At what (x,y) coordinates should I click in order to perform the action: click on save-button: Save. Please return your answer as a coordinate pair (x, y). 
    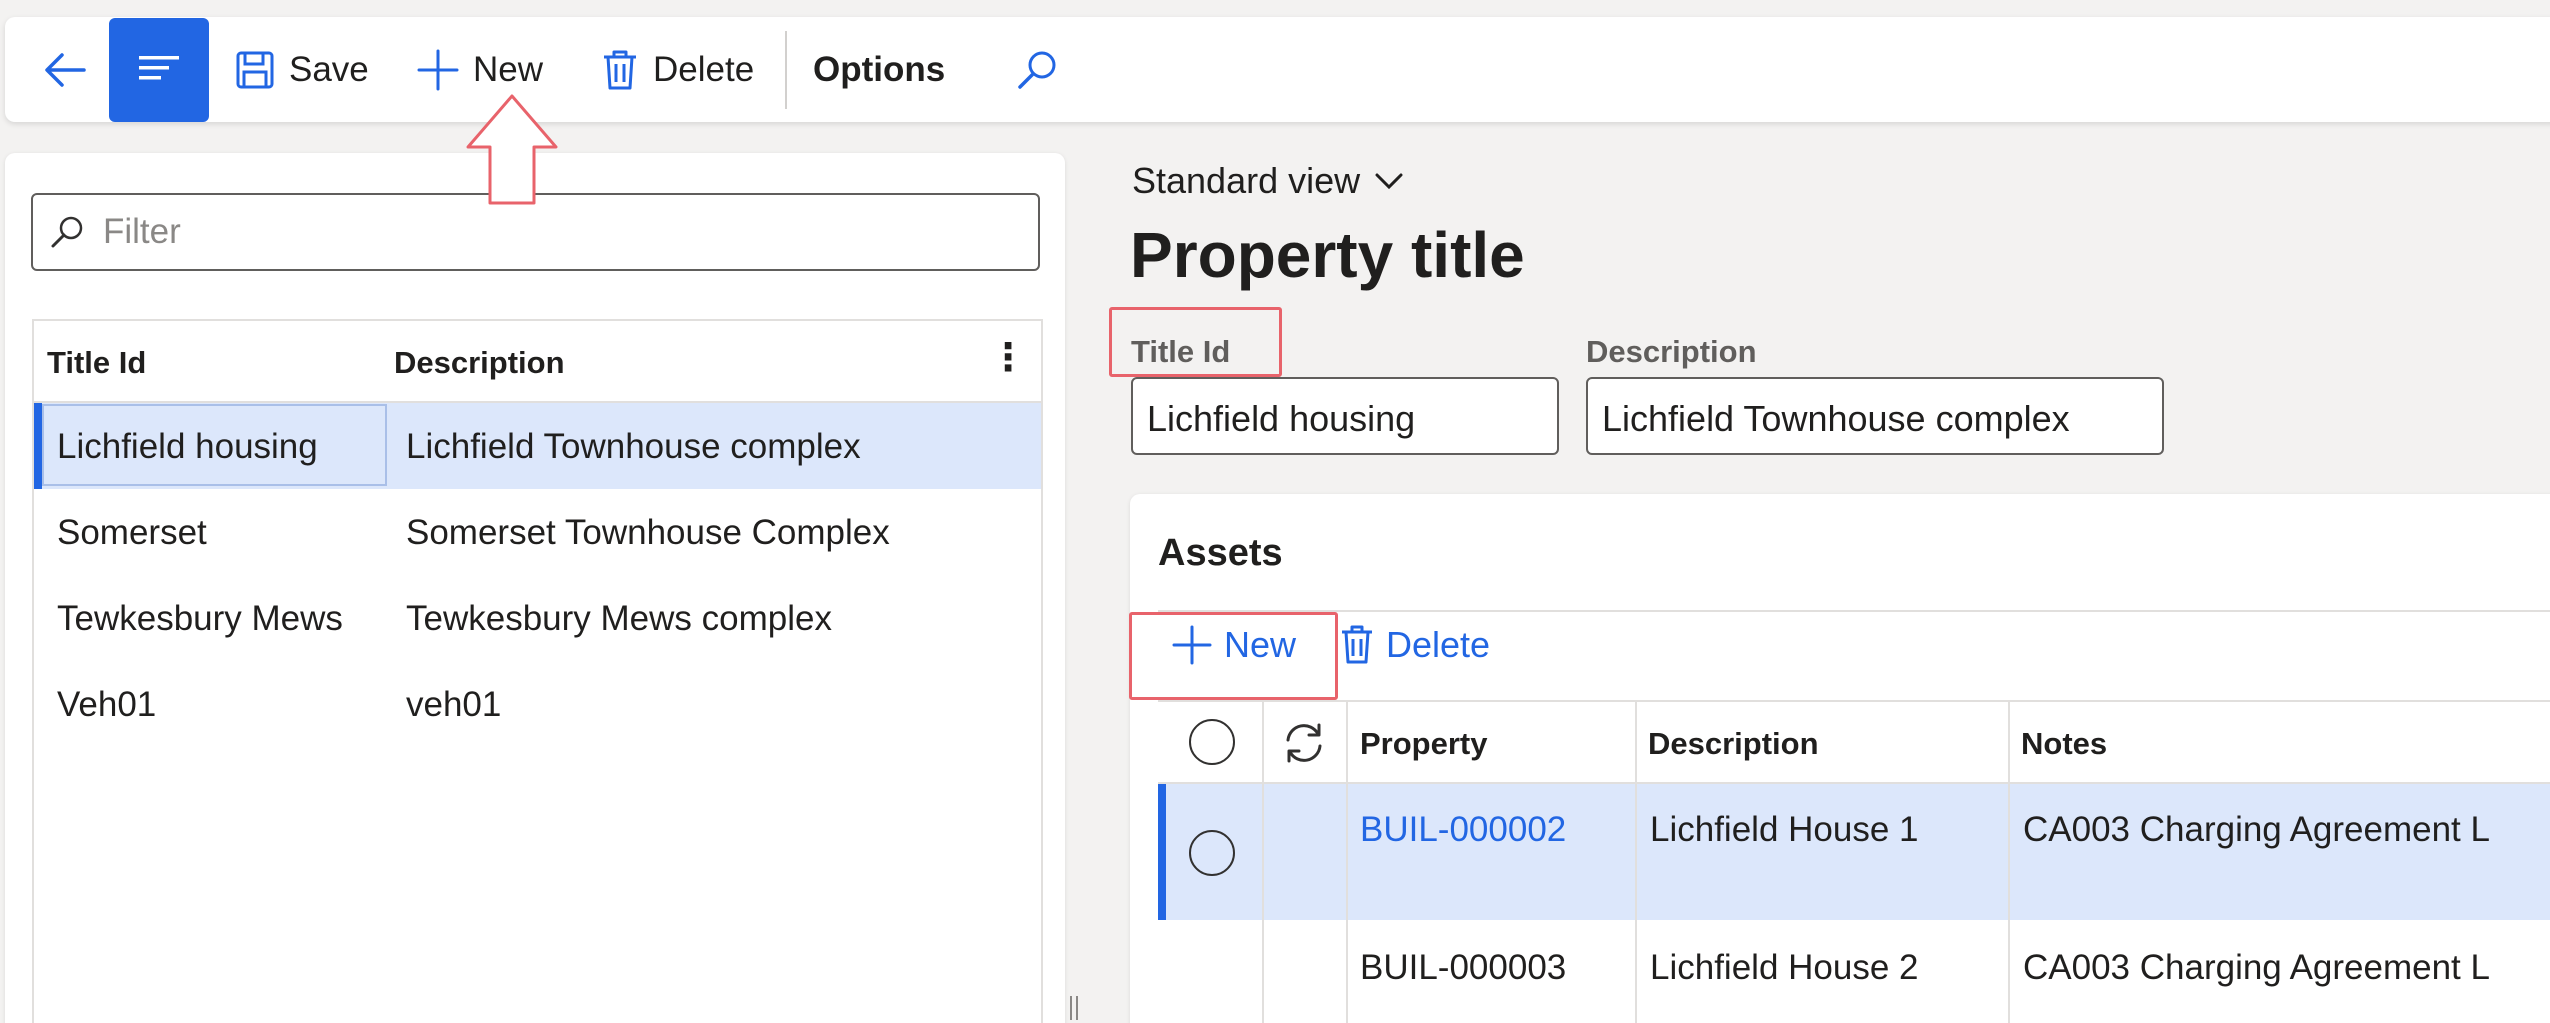
    Looking at the image, I should click on (302, 69).